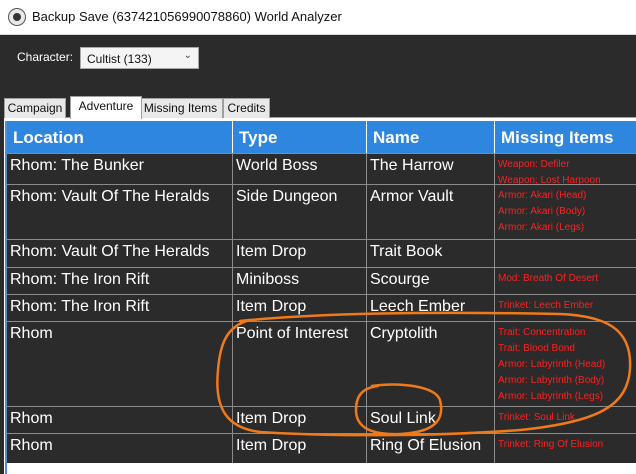  I want to click on cell-name: Cryptolith, so click(431, 364).